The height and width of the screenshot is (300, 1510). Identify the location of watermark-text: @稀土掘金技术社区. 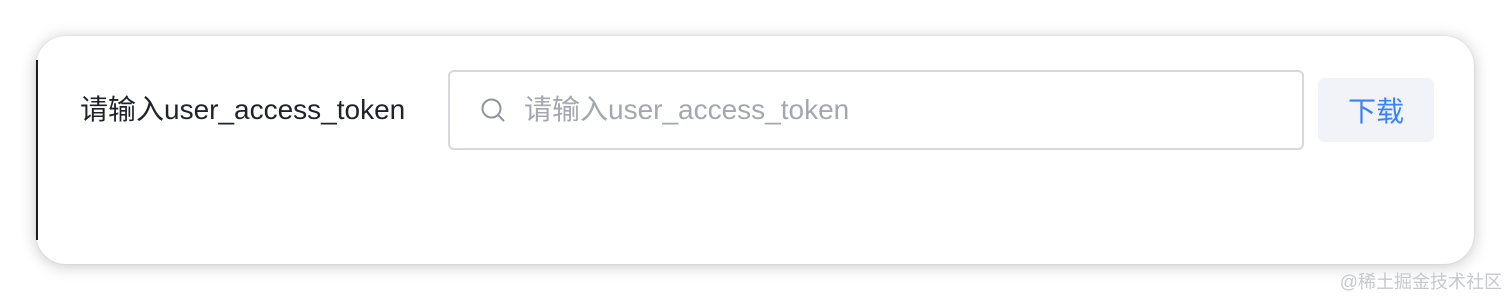
(1420, 282).